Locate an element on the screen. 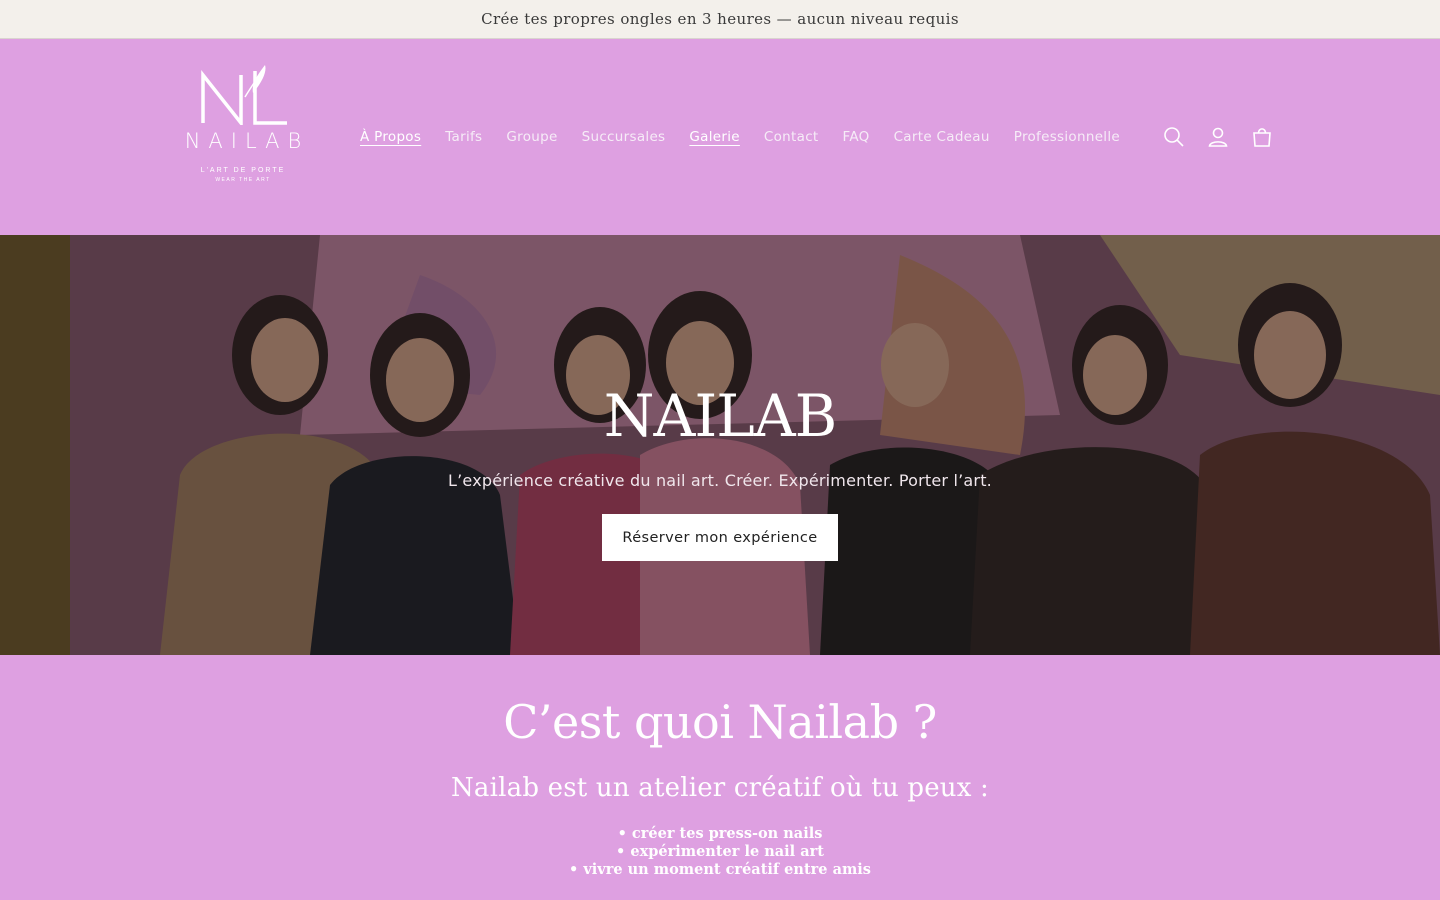 This screenshot has height=900, width=1440. about-heading: C’est quoi Nailab ? is located at coordinates (720, 722).